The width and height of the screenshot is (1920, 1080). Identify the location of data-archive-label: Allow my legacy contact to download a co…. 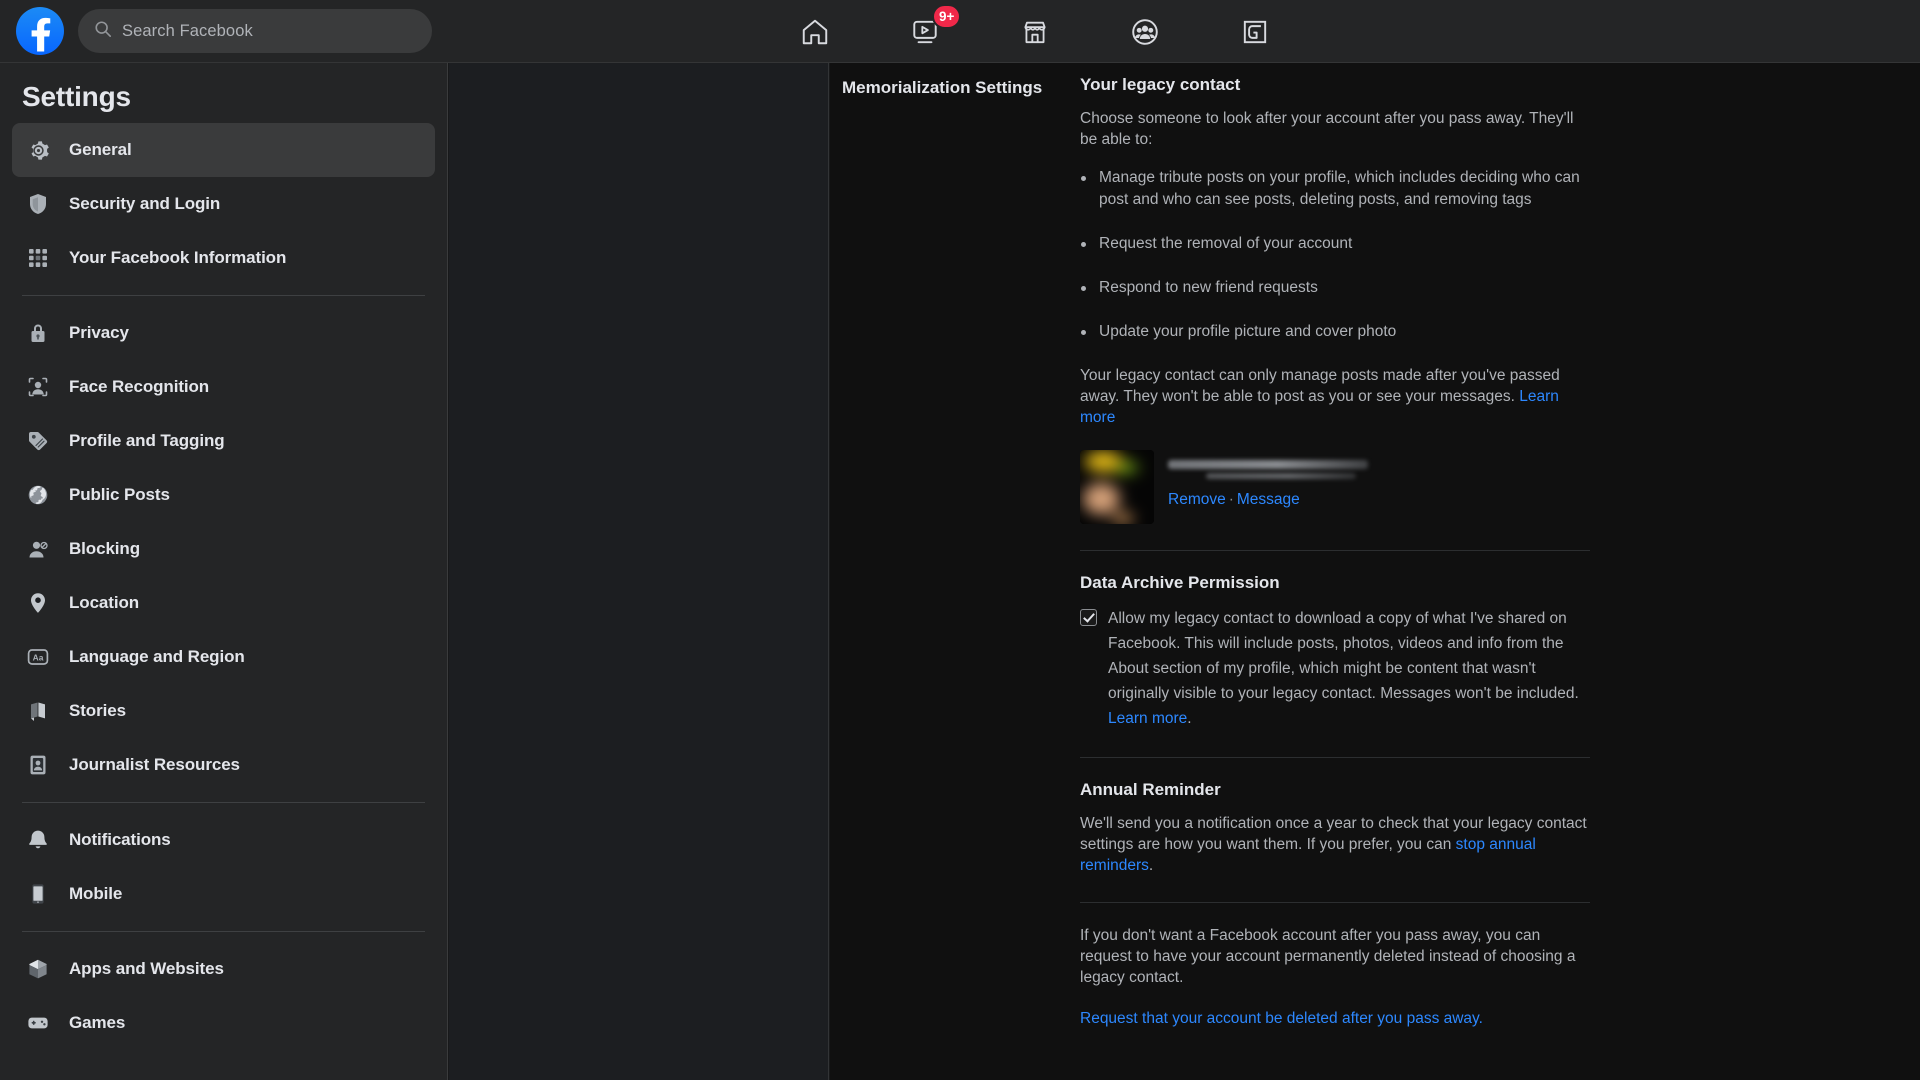
(1349, 668).